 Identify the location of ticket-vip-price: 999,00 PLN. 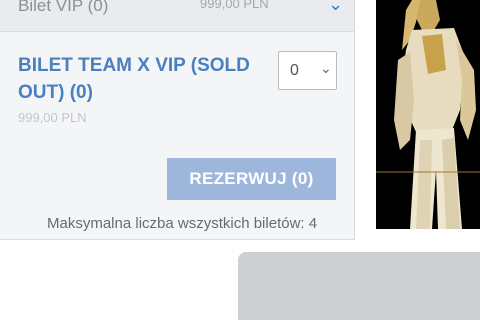
(234, 5).